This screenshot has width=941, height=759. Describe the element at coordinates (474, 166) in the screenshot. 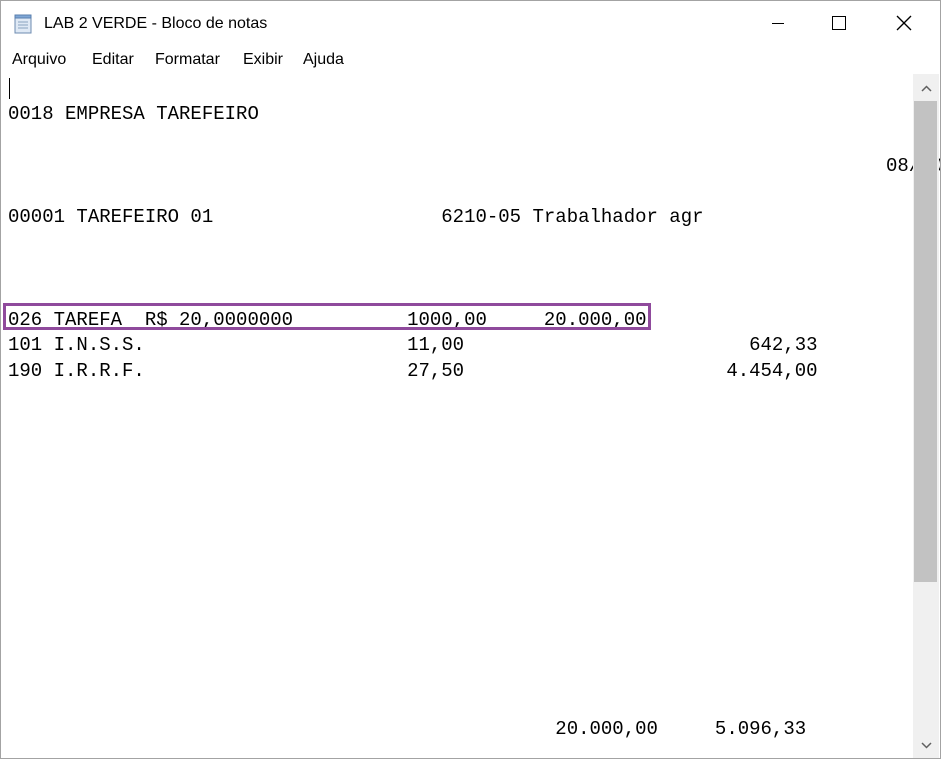

I see `text-line: 08/2019` at that location.